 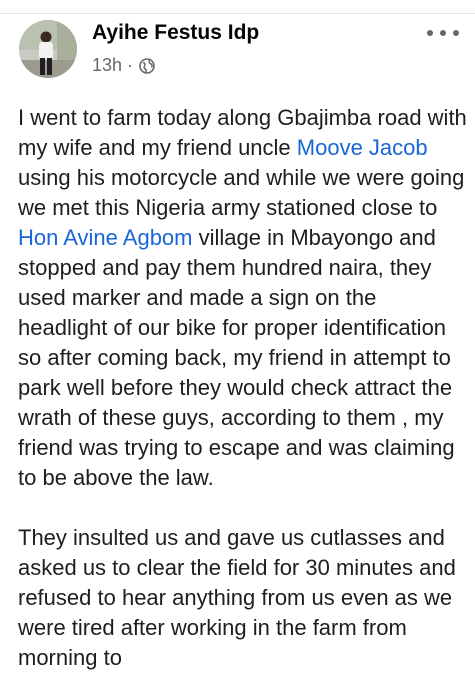 I want to click on avatar, so click(x=48, y=49).